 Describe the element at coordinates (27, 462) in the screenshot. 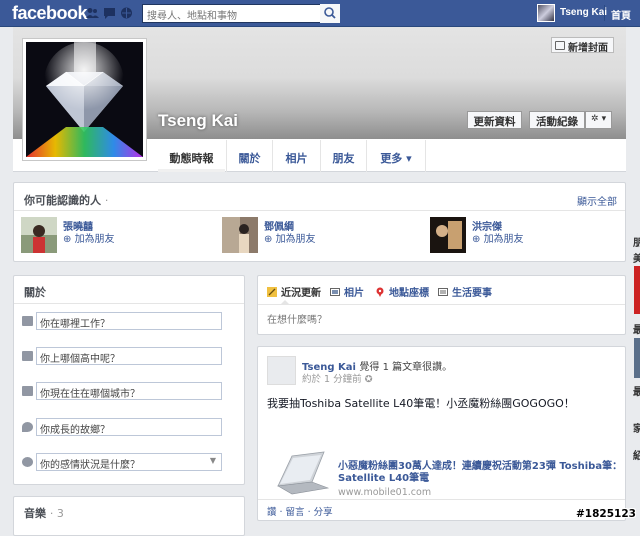

I see `heart-icon` at that location.